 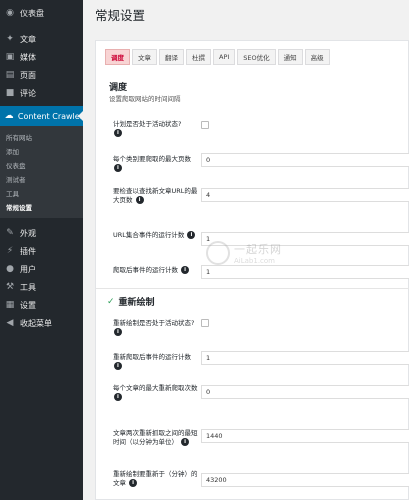 What do you see at coordinates (152, 163) in the screenshot?
I see `field-label-max-pages-category: 每个类别要爬取的最大页数 i` at bounding box center [152, 163].